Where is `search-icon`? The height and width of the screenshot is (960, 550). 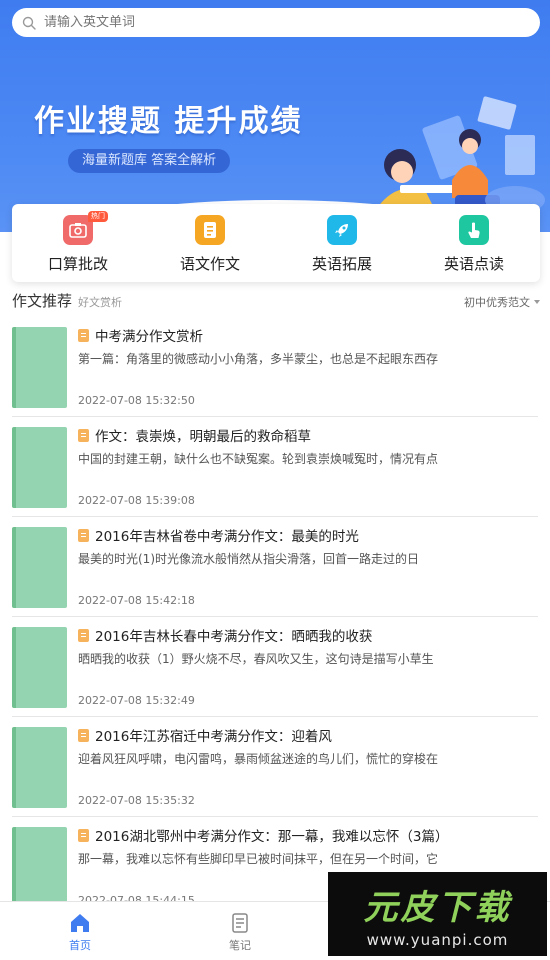
search-icon is located at coordinates (29, 23).